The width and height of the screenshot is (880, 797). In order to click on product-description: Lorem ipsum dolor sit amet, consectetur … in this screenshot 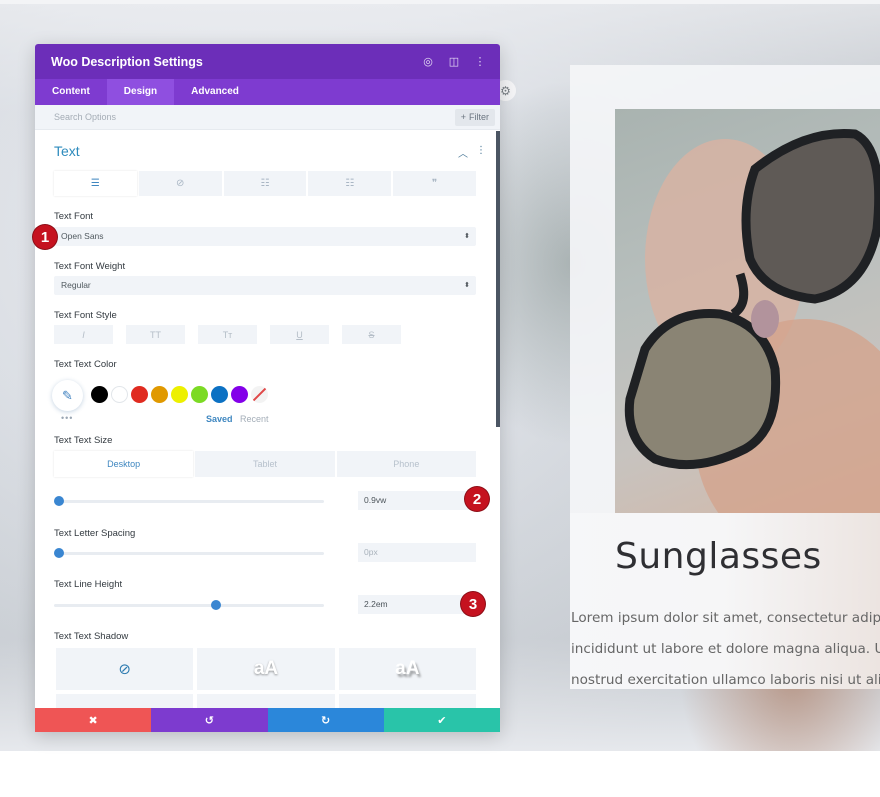, I will do `click(725, 649)`.